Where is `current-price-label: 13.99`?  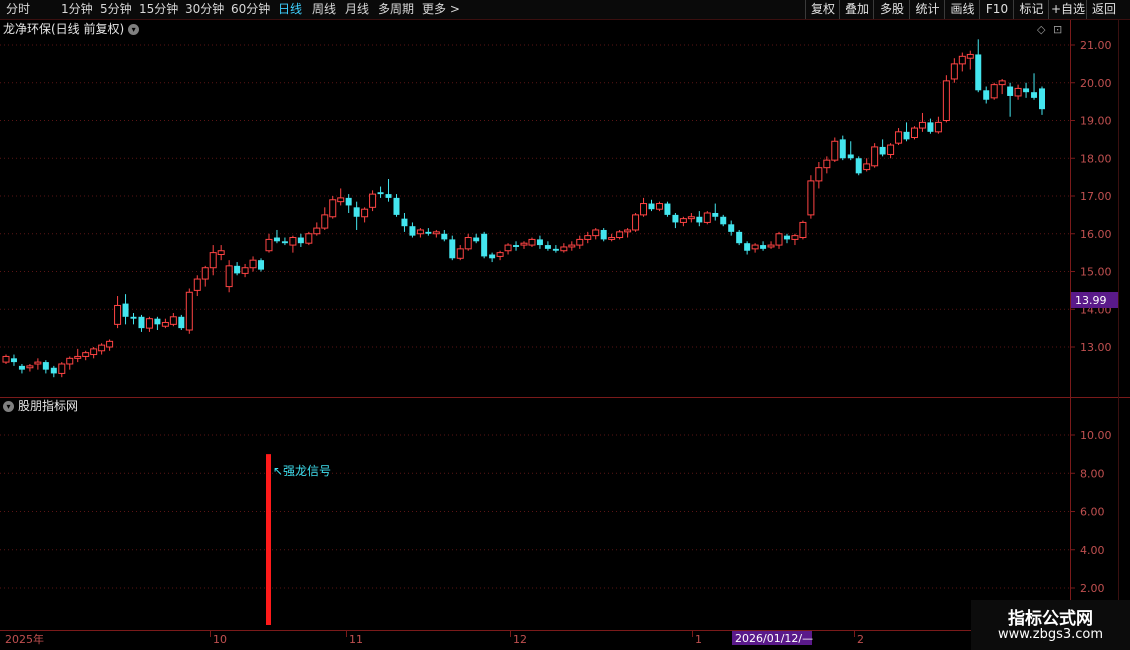
current-price-label: 13.99 is located at coordinates (1091, 300).